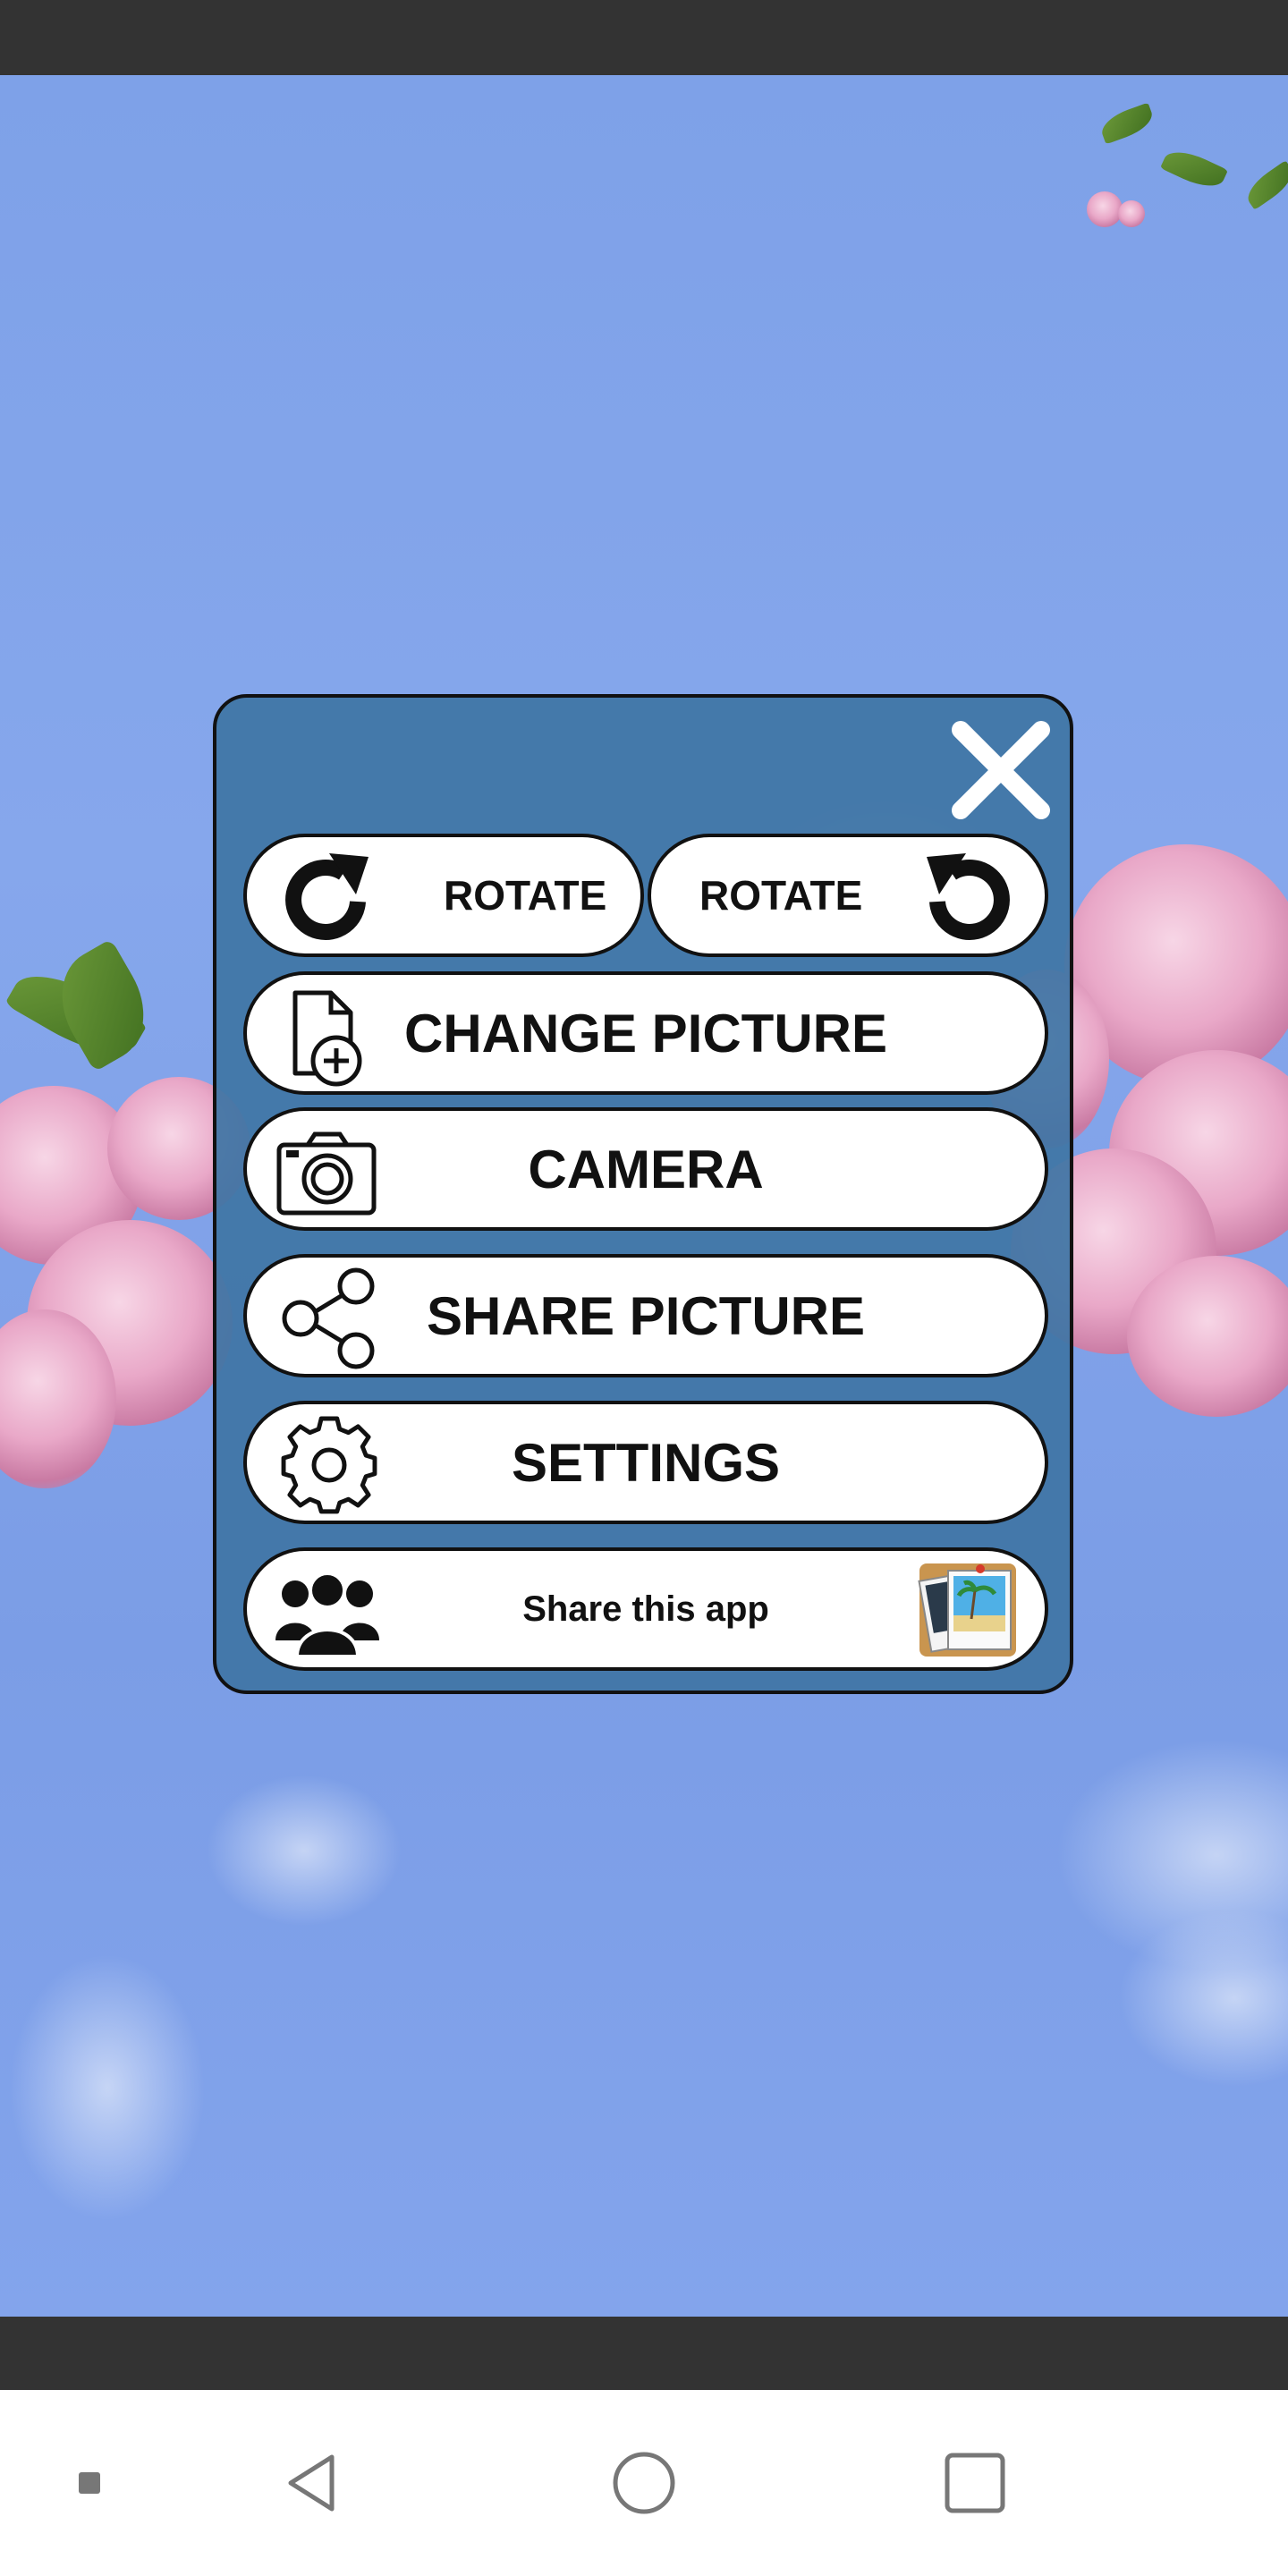  What do you see at coordinates (969, 898) in the screenshot?
I see `rotate-counterclockwise-icon` at bounding box center [969, 898].